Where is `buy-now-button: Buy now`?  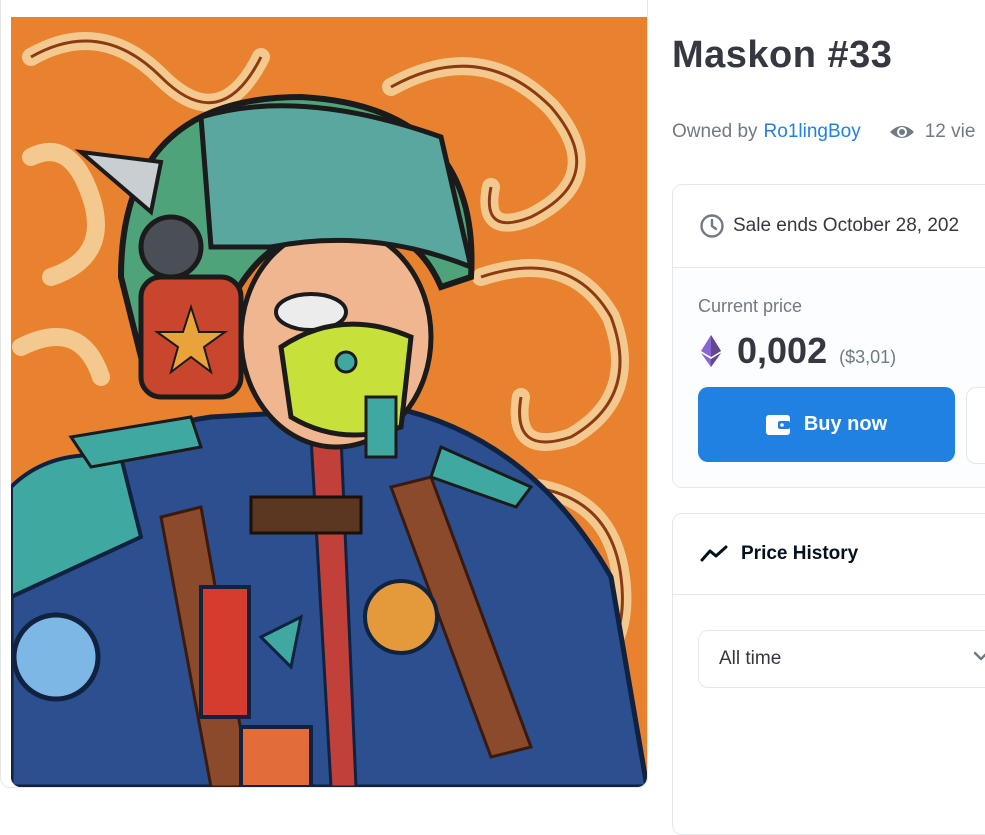 buy-now-button: Buy now is located at coordinates (826, 424).